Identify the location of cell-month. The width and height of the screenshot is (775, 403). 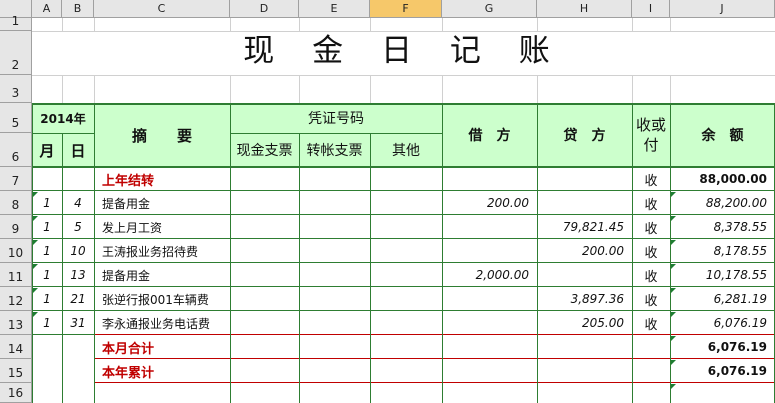
(47, 179).